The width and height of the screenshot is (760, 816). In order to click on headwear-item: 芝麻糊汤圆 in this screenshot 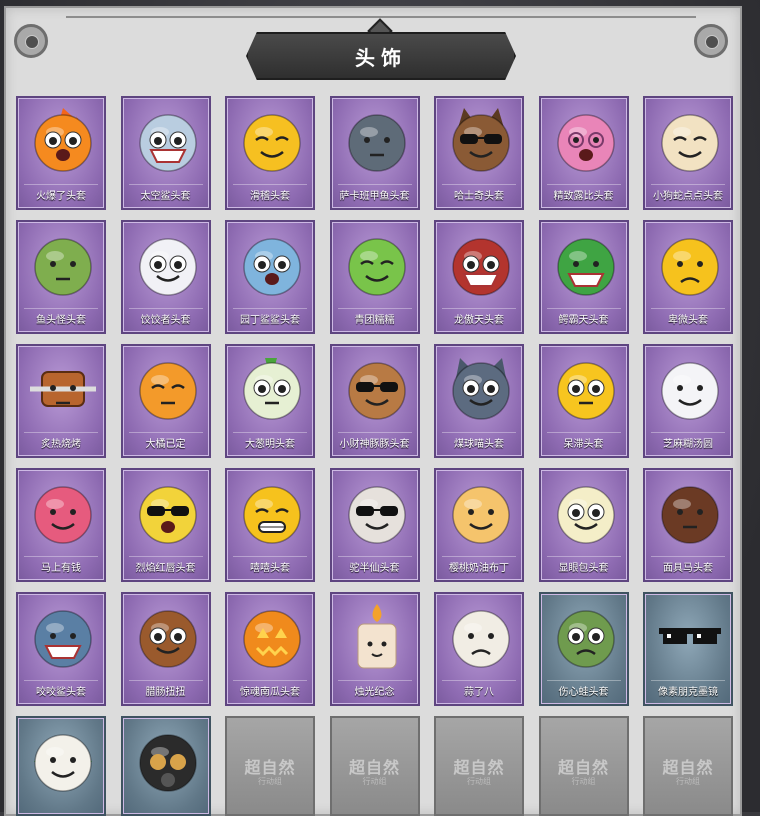, I will do `click(688, 401)`.